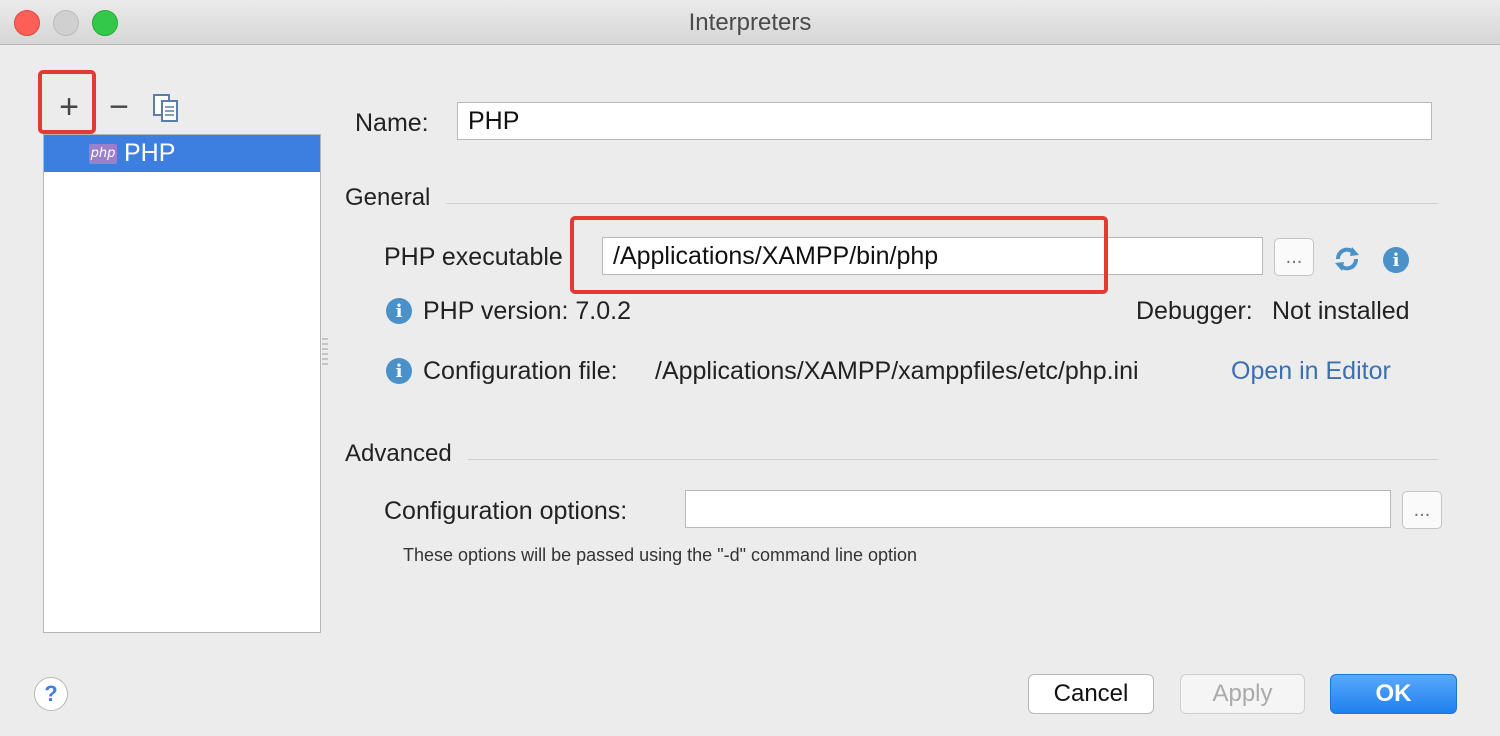  What do you see at coordinates (1038, 509) in the screenshot?
I see `config-options-field` at bounding box center [1038, 509].